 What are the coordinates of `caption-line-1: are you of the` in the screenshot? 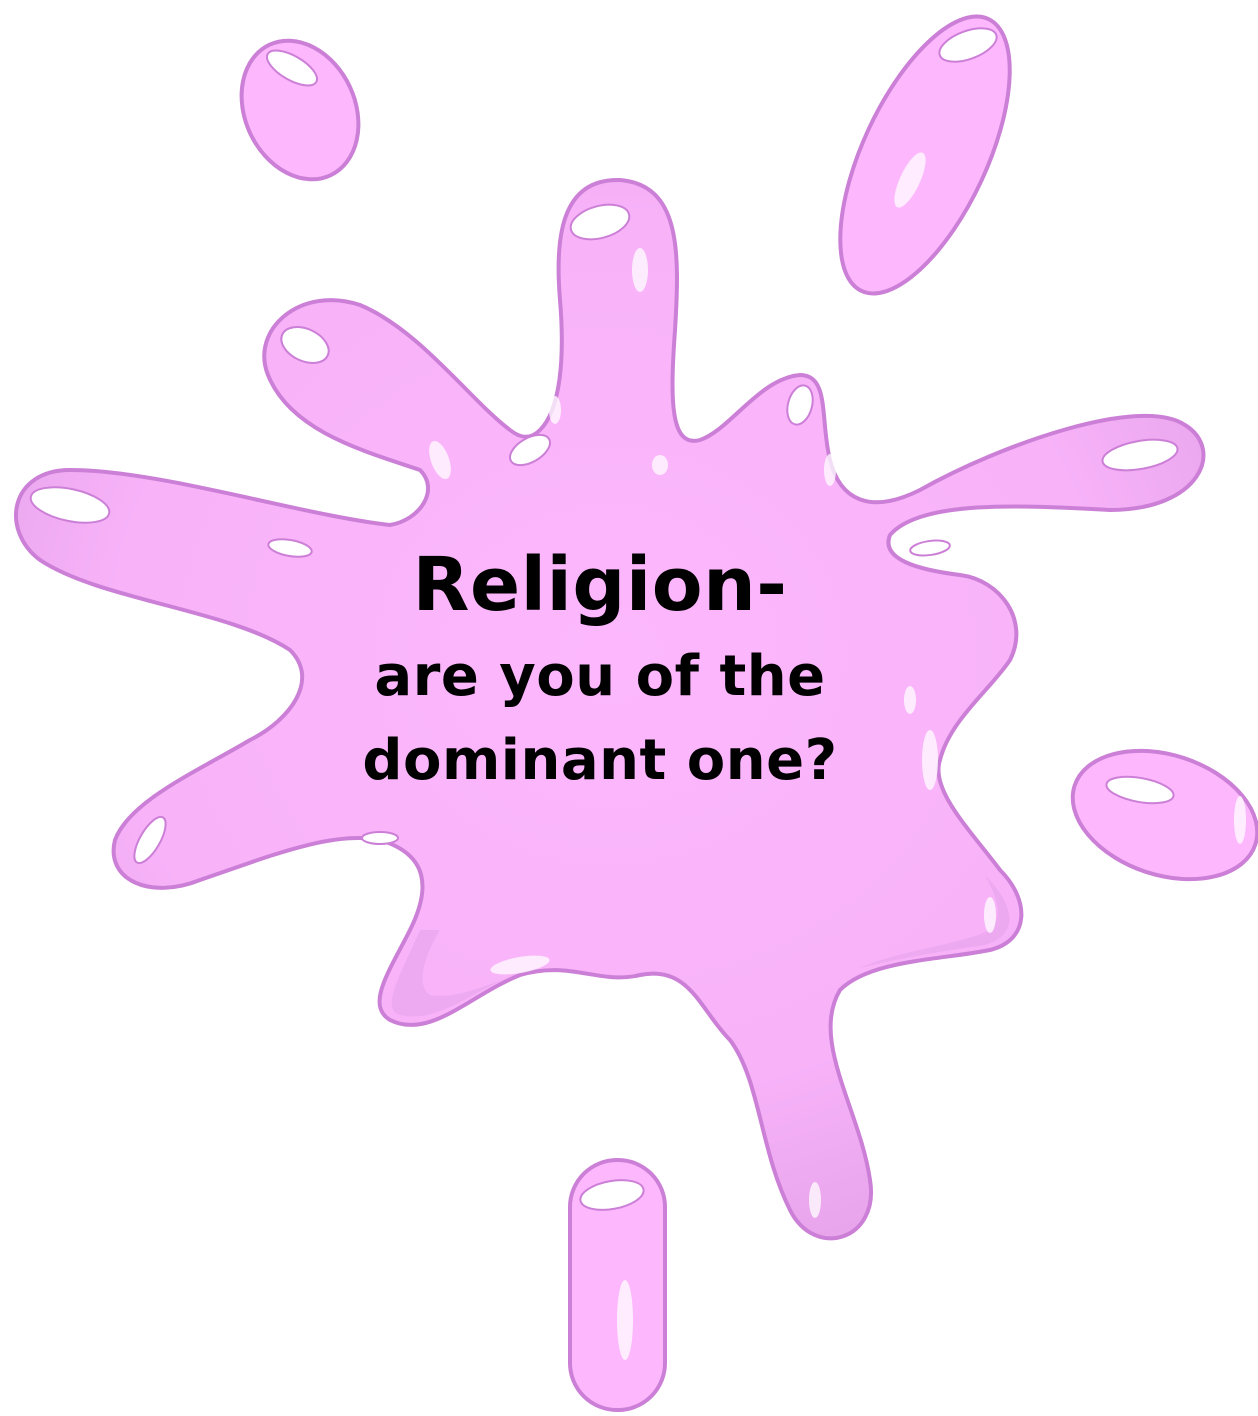 It's located at (600, 676).